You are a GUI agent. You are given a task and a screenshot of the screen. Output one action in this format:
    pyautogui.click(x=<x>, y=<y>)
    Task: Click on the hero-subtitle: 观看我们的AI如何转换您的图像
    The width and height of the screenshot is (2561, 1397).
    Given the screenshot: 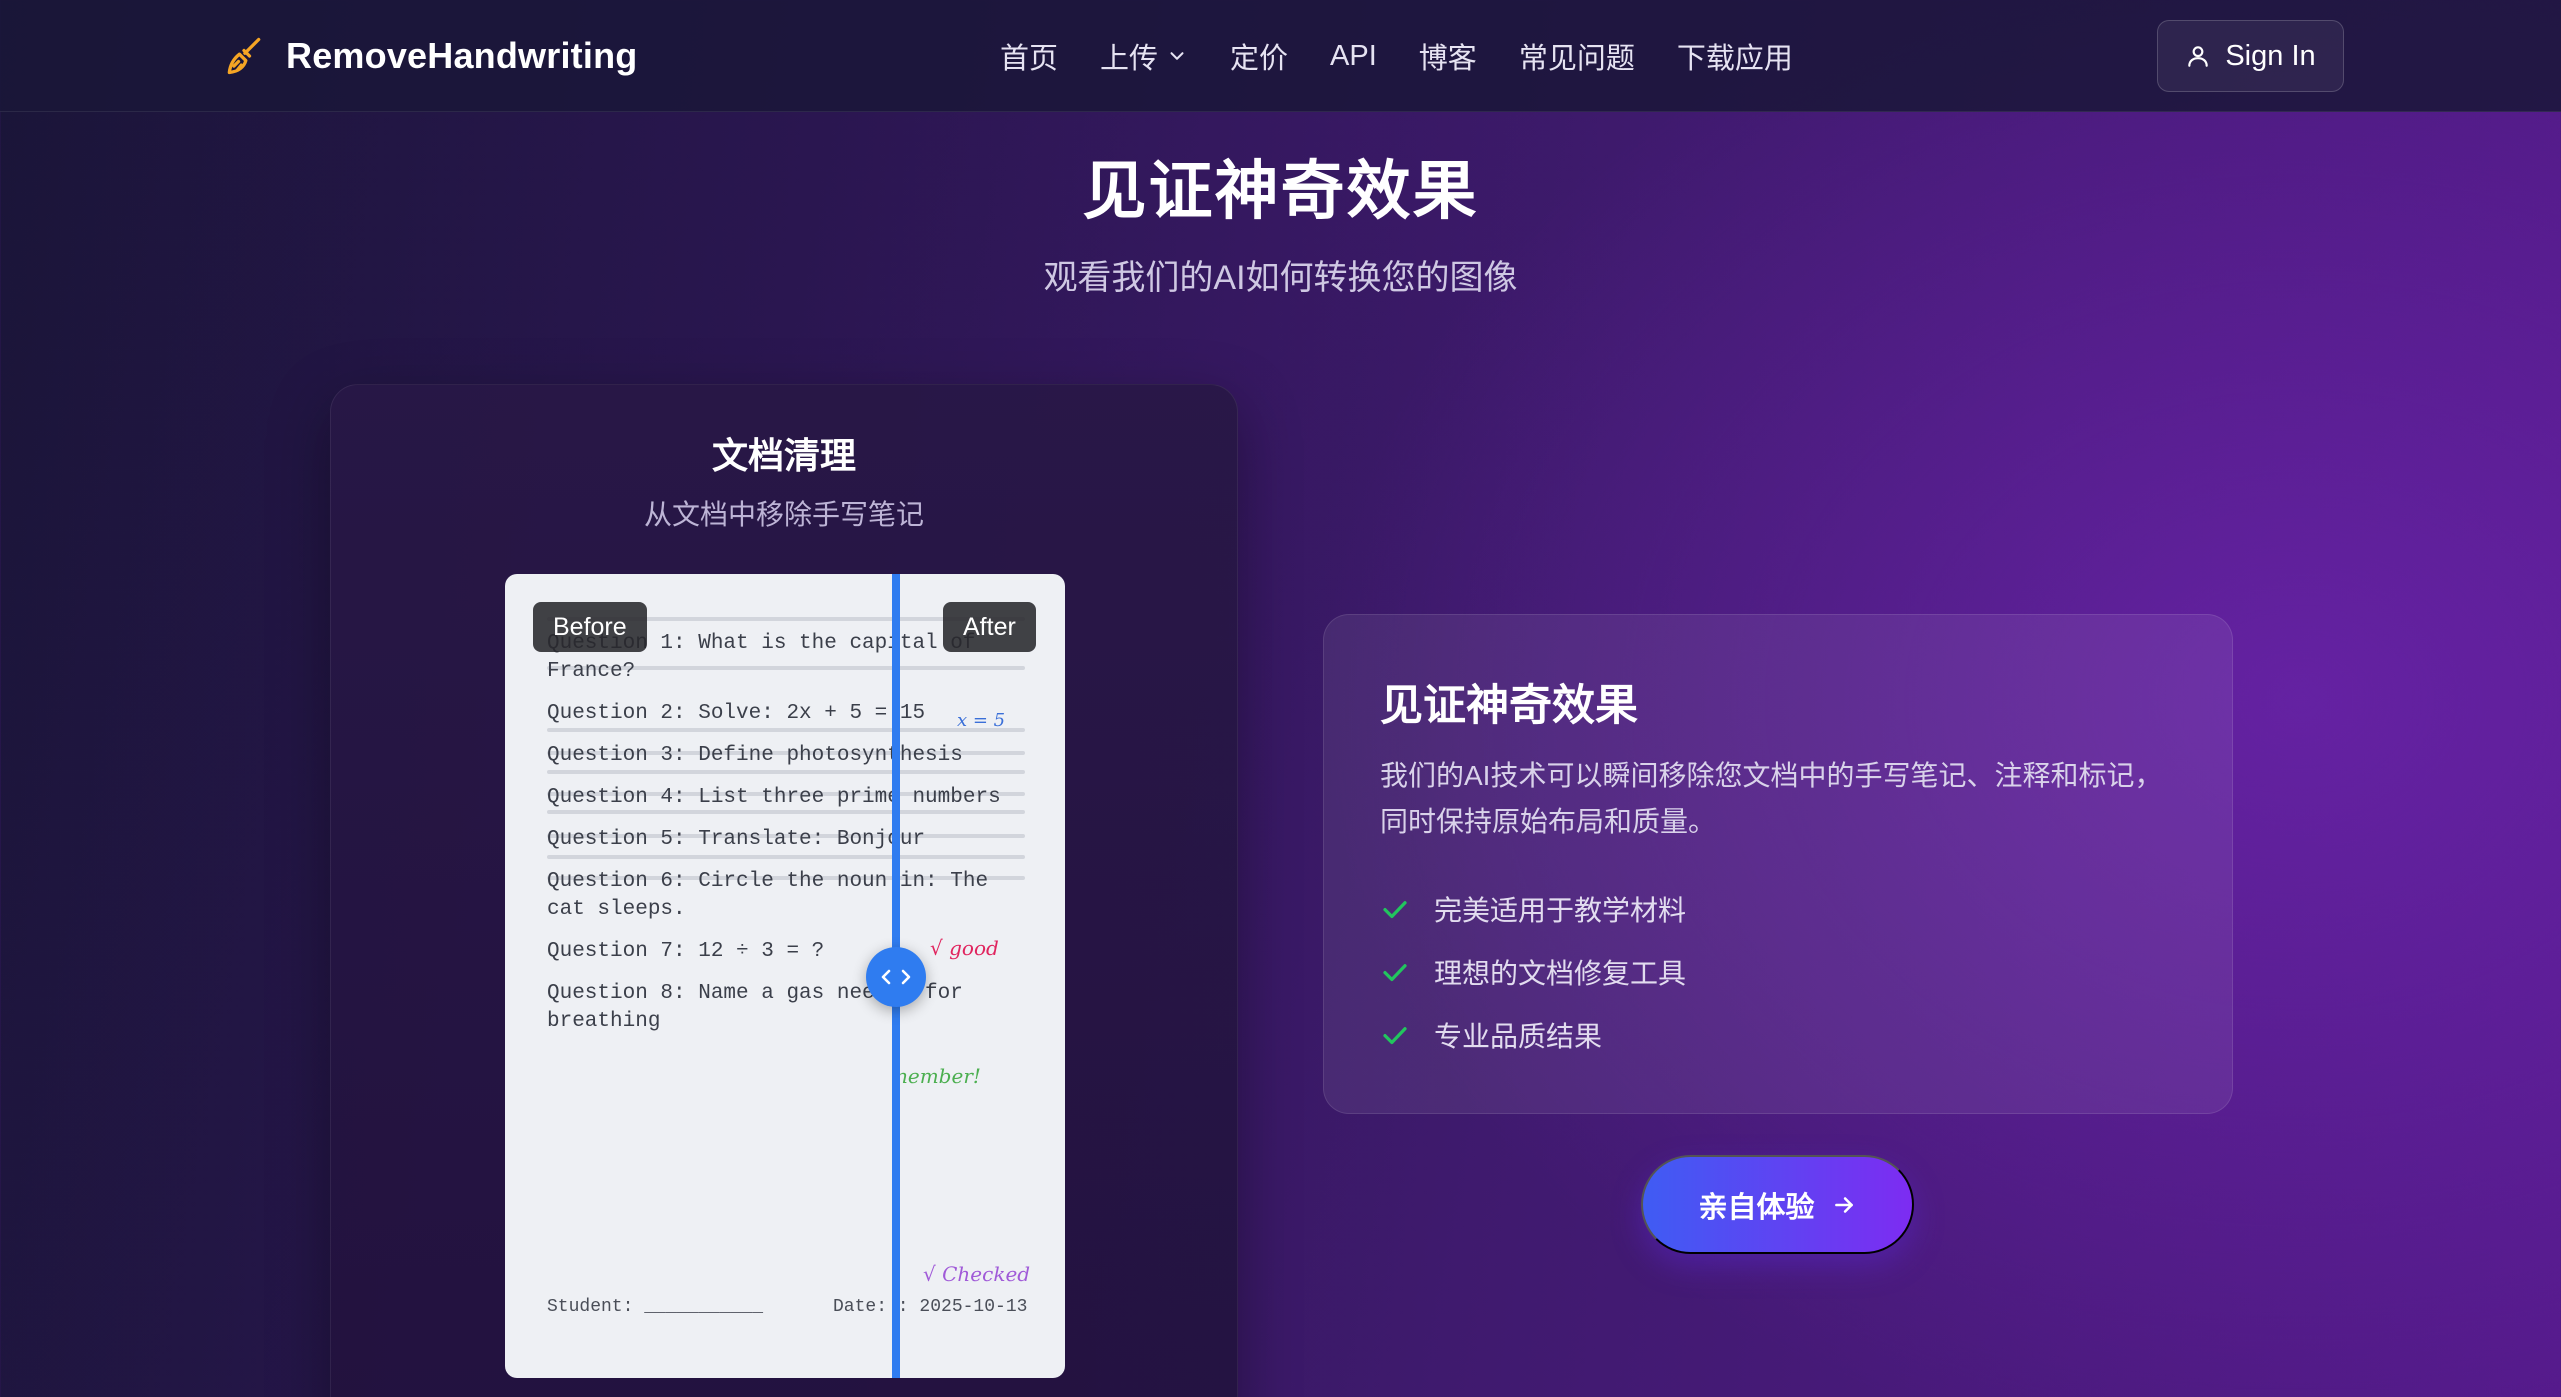 What is the action you would take?
    pyautogui.click(x=1280, y=278)
    